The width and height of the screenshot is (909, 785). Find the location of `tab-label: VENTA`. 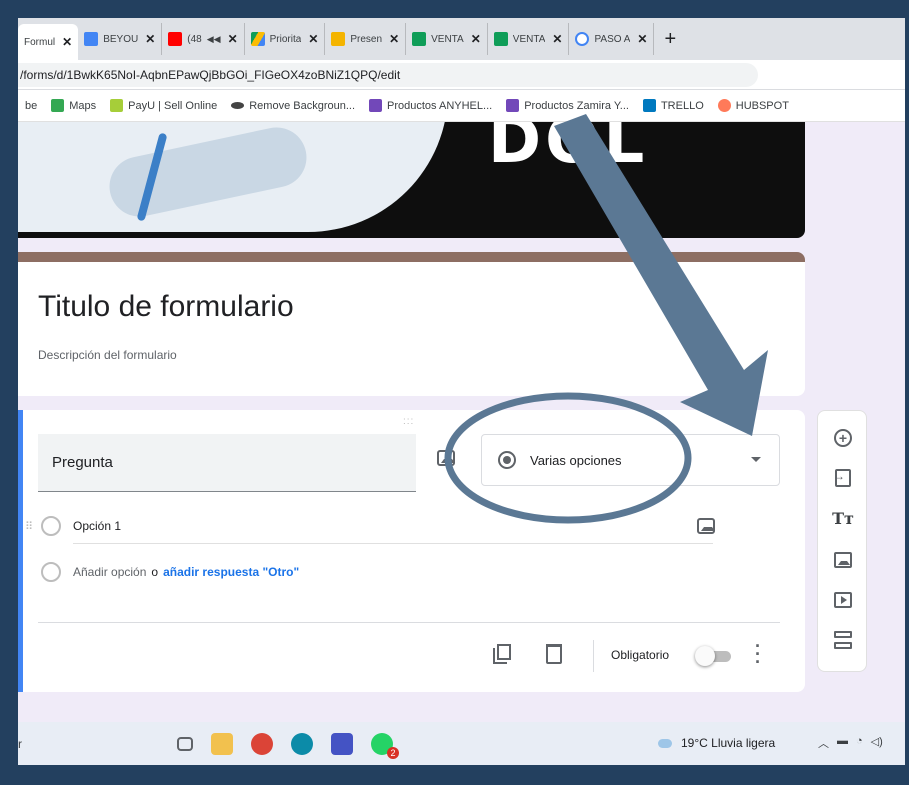

tab-label: VENTA is located at coordinates (447, 39).